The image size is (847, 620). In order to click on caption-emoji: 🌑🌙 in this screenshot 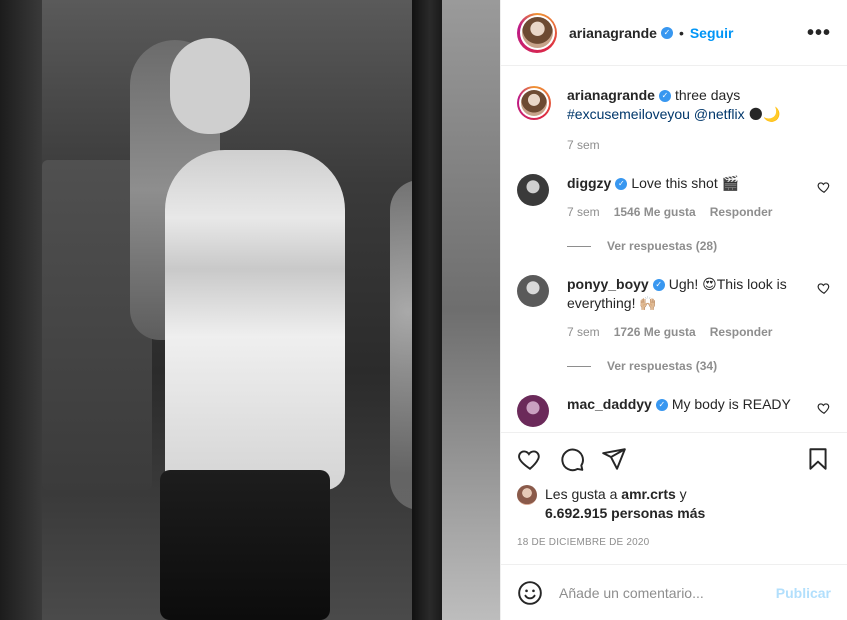, I will do `click(764, 114)`.